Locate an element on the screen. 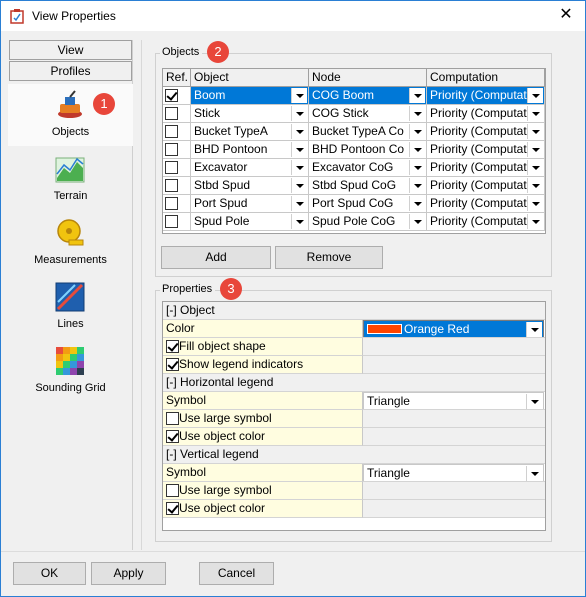 The image size is (586, 597). v-large-symbol-checkbox is located at coordinates (172, 490).